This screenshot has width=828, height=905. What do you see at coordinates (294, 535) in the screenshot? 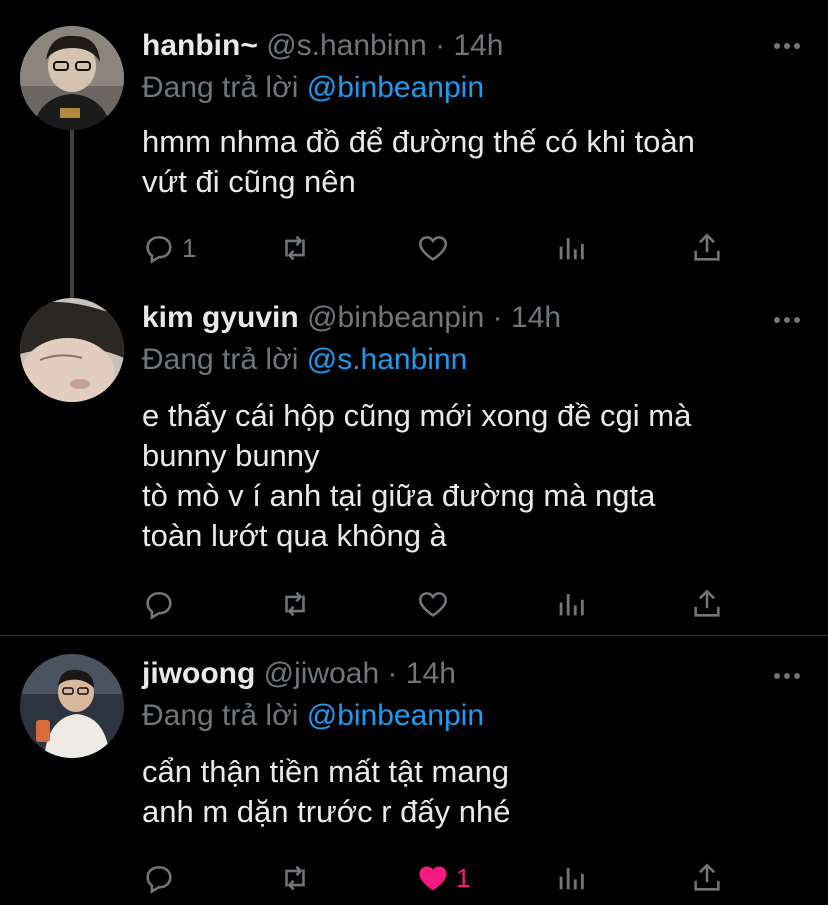
I see `tweet-text-line: toàn lướt qua không à` at bounding box center [294, 535].